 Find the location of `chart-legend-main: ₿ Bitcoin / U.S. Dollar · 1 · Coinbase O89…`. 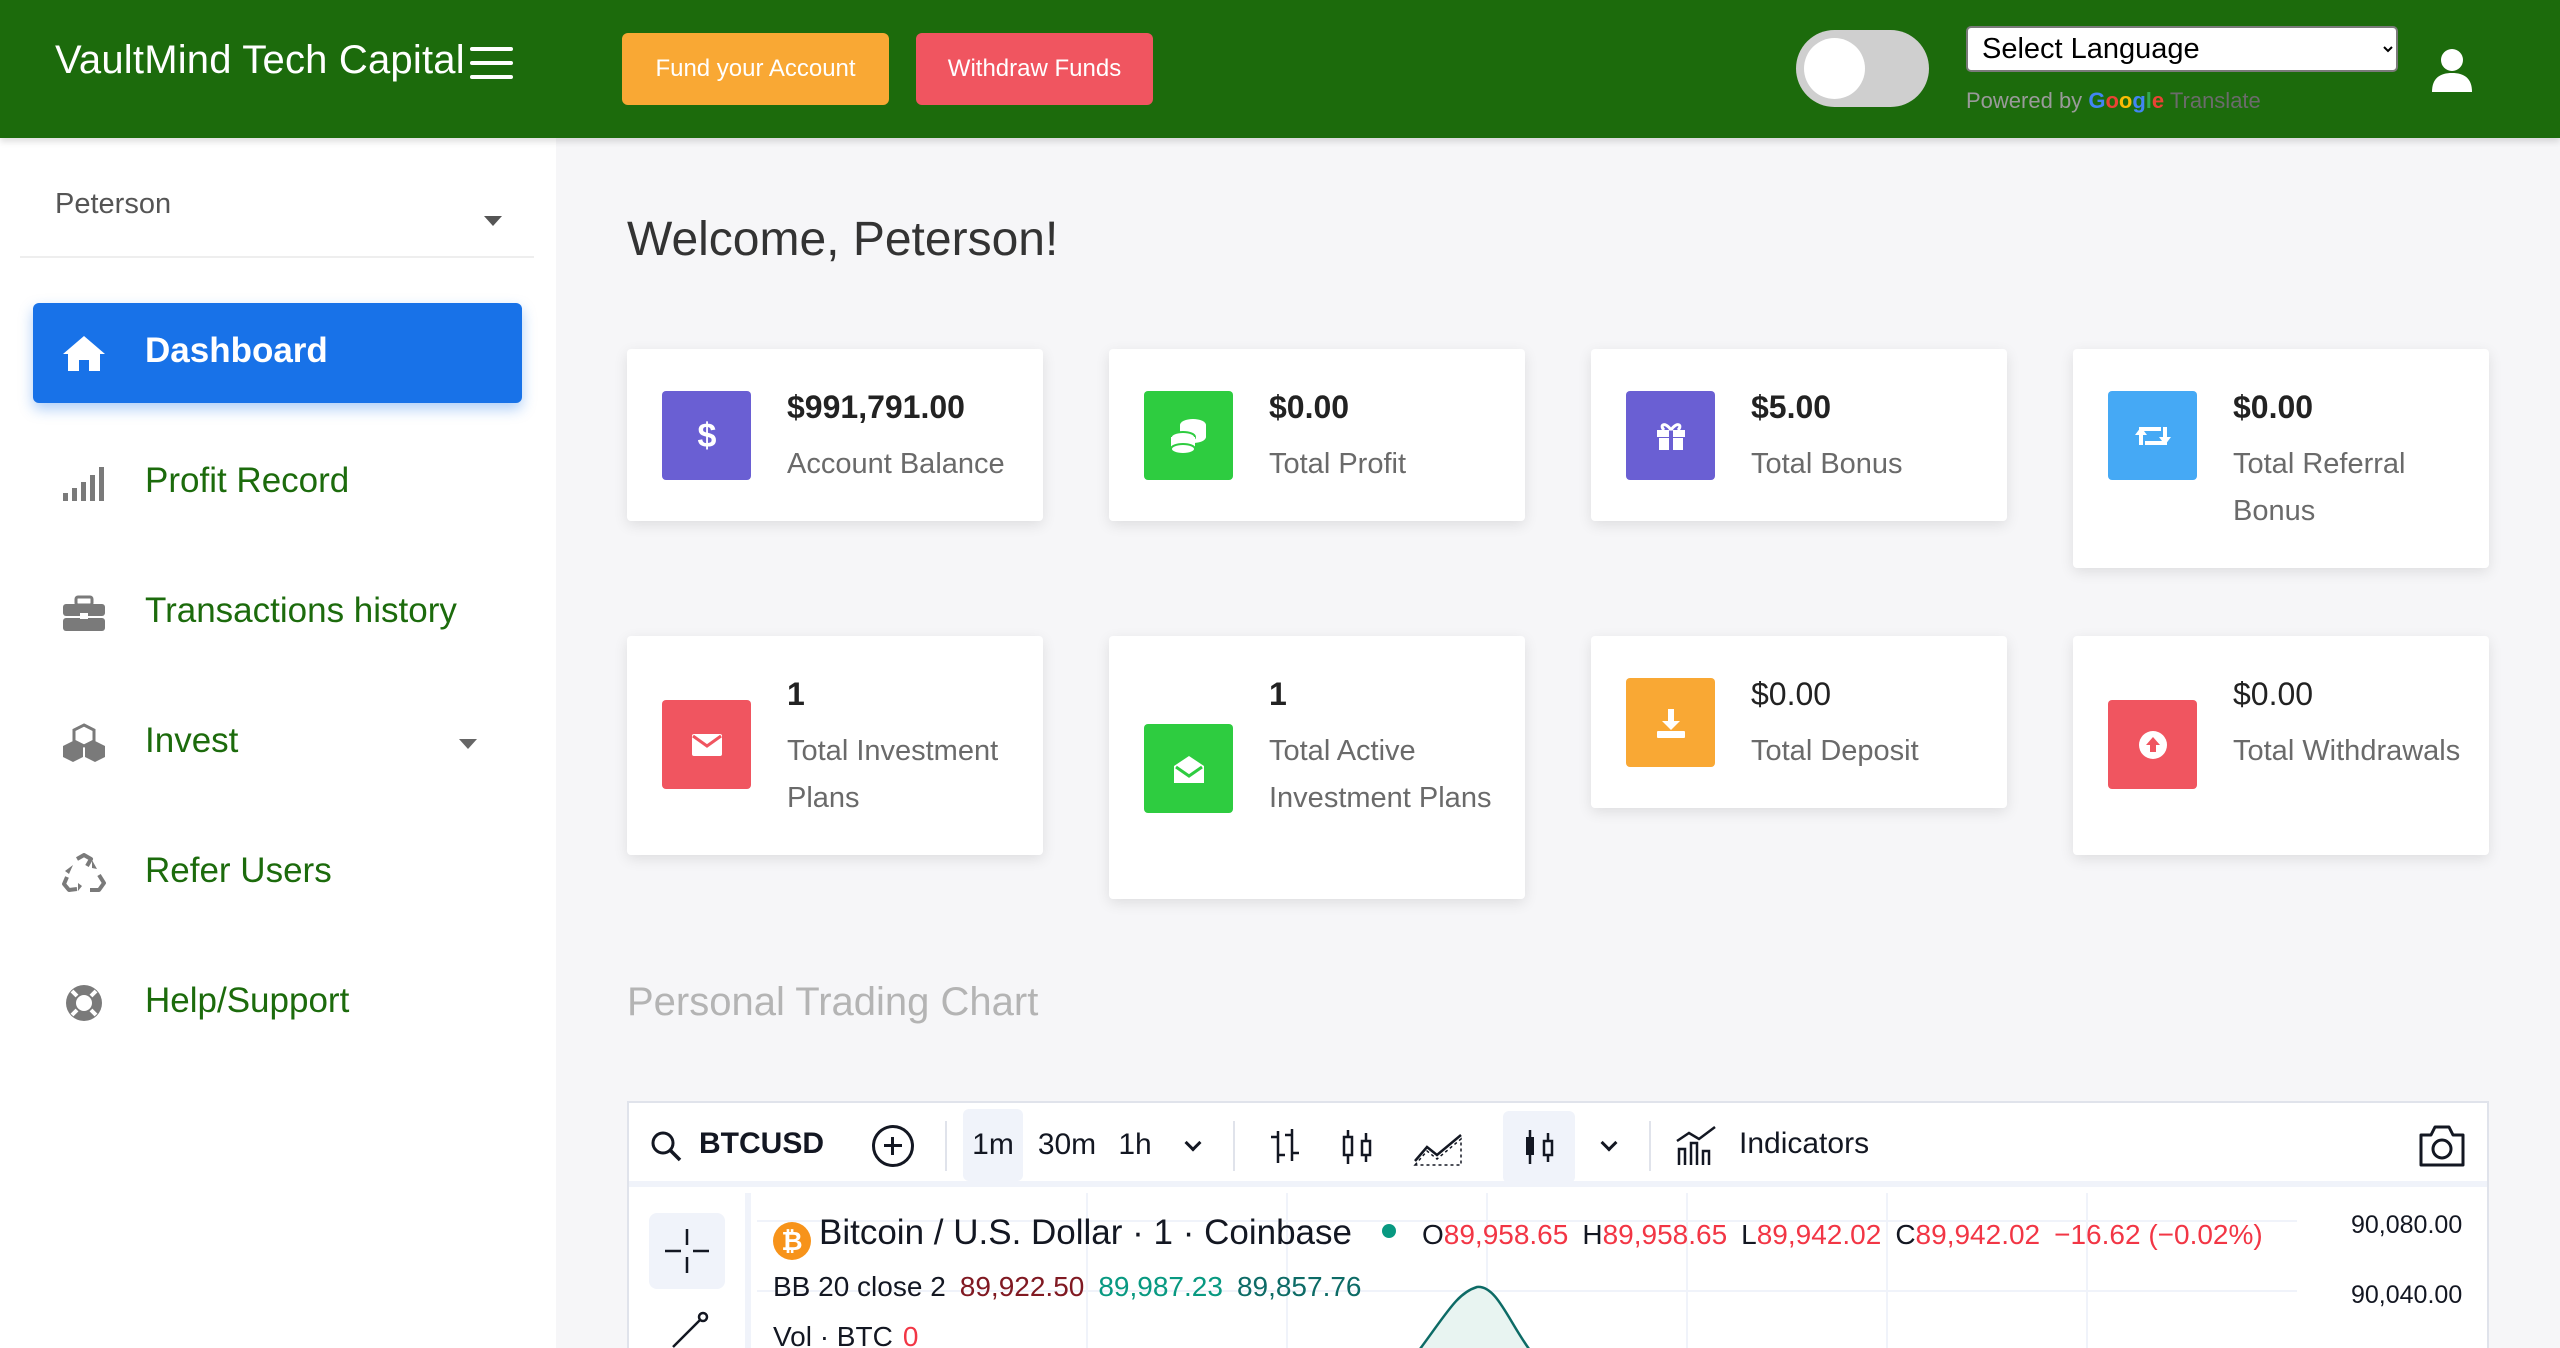

chart-legend-main: ₿ Bitcoin / U.S. Dollar · 1 · Coinbase O89… is located at coordinates (1525, 1236).